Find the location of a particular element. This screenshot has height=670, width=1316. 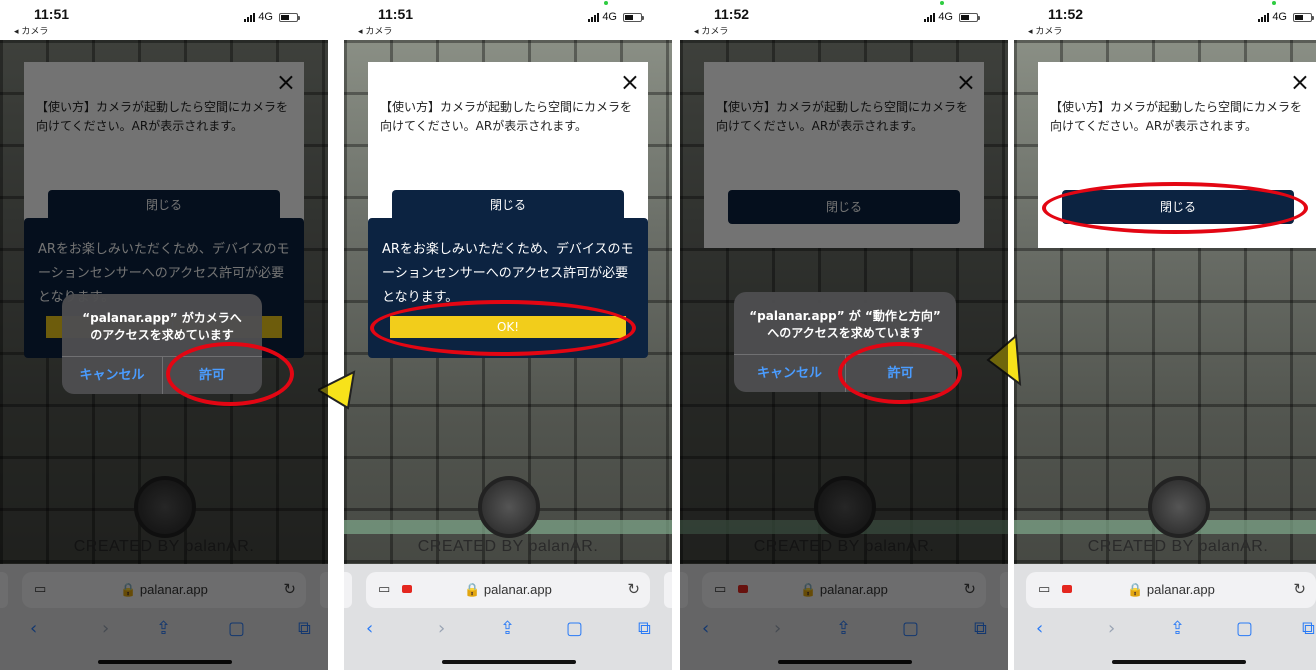

close-button: 閉じる is located at coordinates (508, 205).